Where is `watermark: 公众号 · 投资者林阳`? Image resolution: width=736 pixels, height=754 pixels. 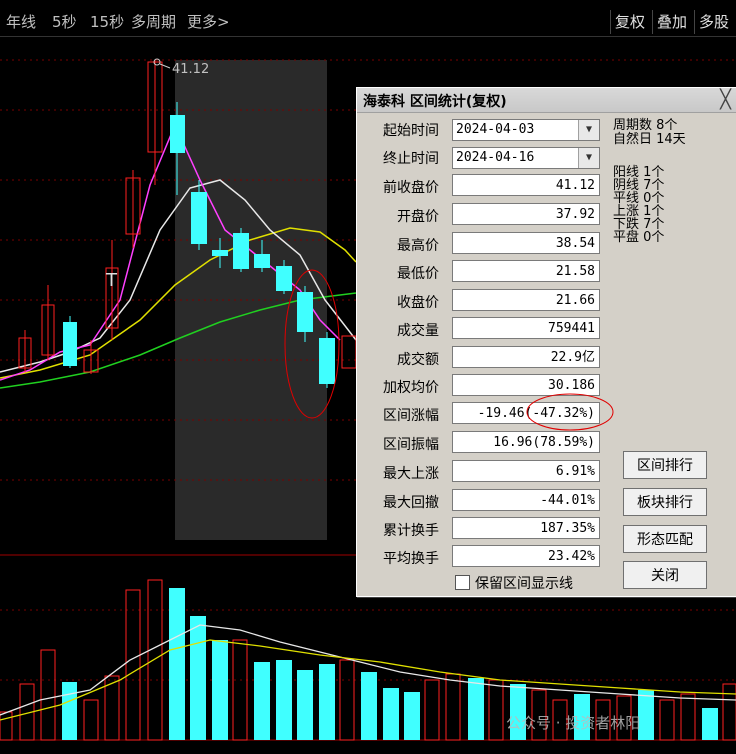 watermark: 公众号 · 投资者林阳 is located at coordinates (573, 723).